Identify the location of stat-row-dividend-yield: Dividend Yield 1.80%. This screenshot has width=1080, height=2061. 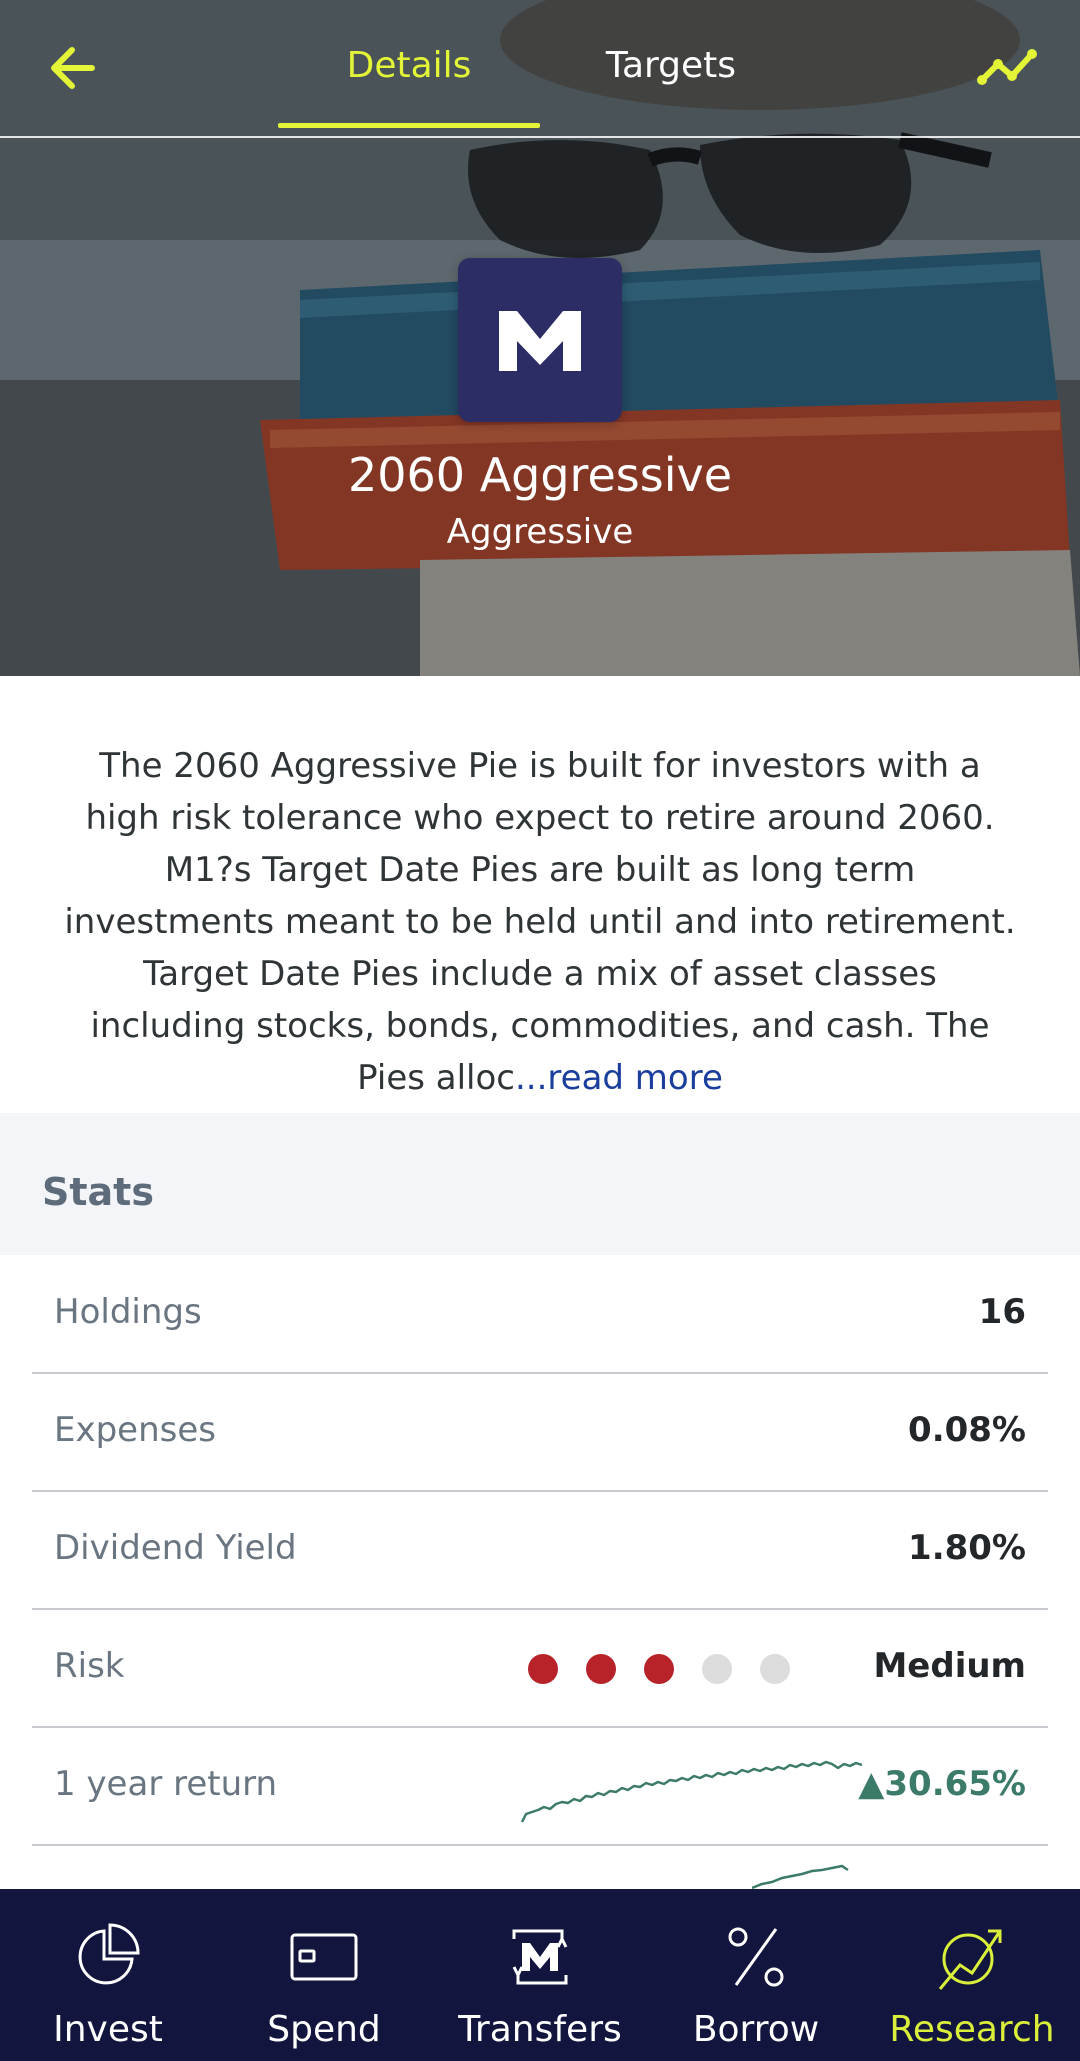
(540, 1551).